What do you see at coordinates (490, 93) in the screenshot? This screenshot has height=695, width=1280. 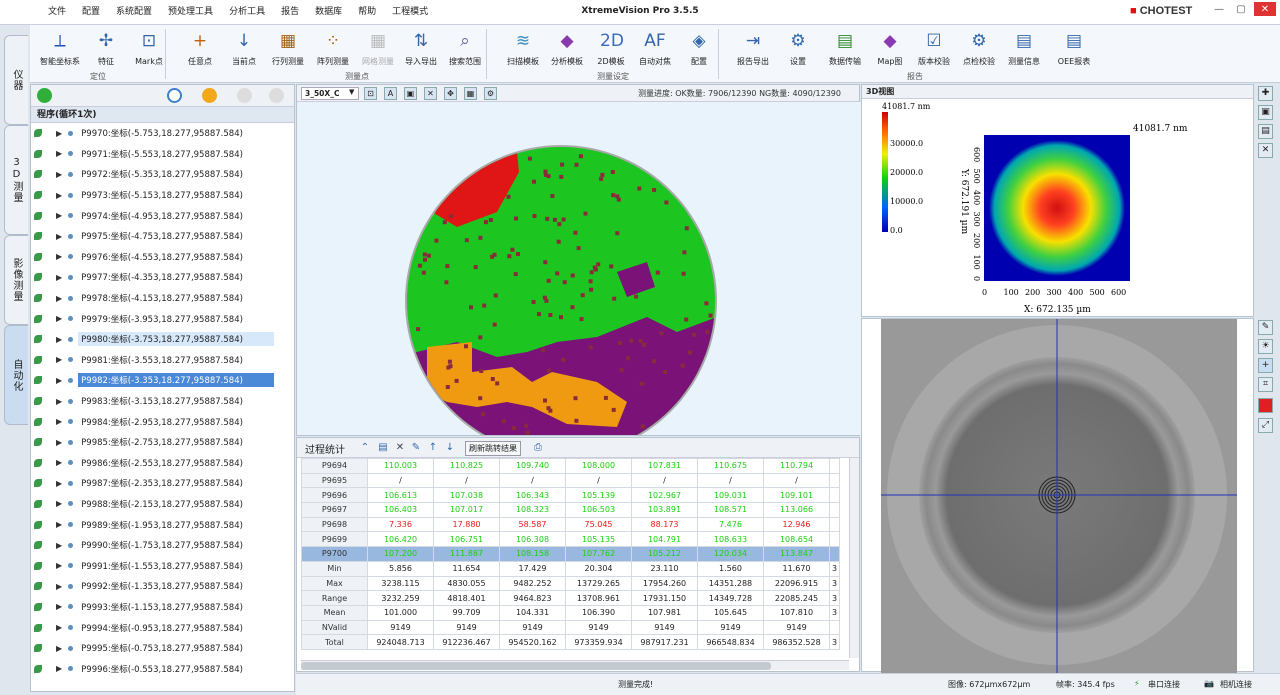 I see `gear-icon: ⚙` at bounding box center [490, 93].